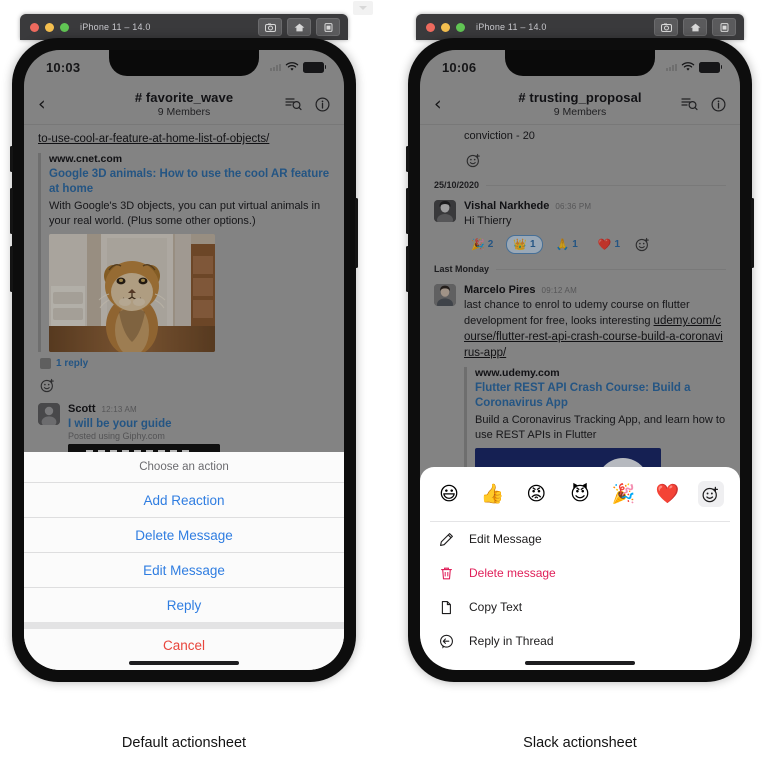 This screenshot has width=762, height=779. Describe the element at coordinates (505, 539) in the screenshot. I see `slack-action-label: Edit Message` at that location.